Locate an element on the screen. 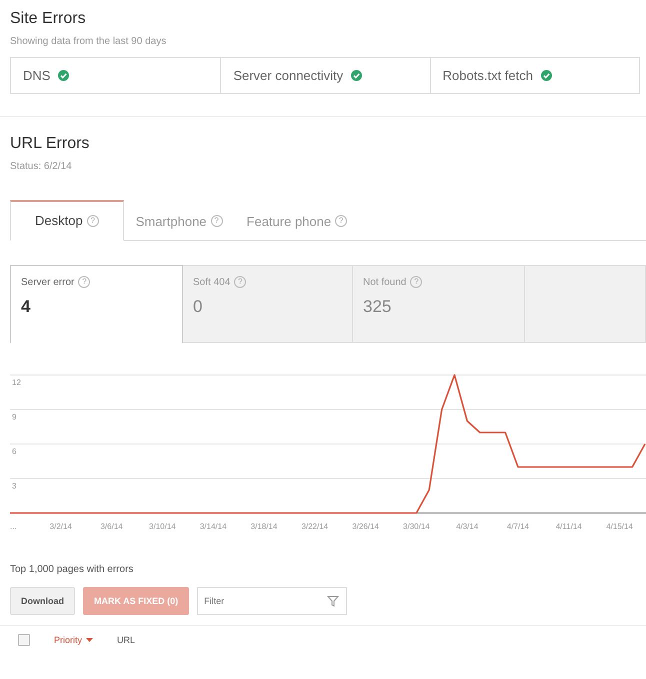  axis-label: 3/22/14 is located at coordinates (314, 526).